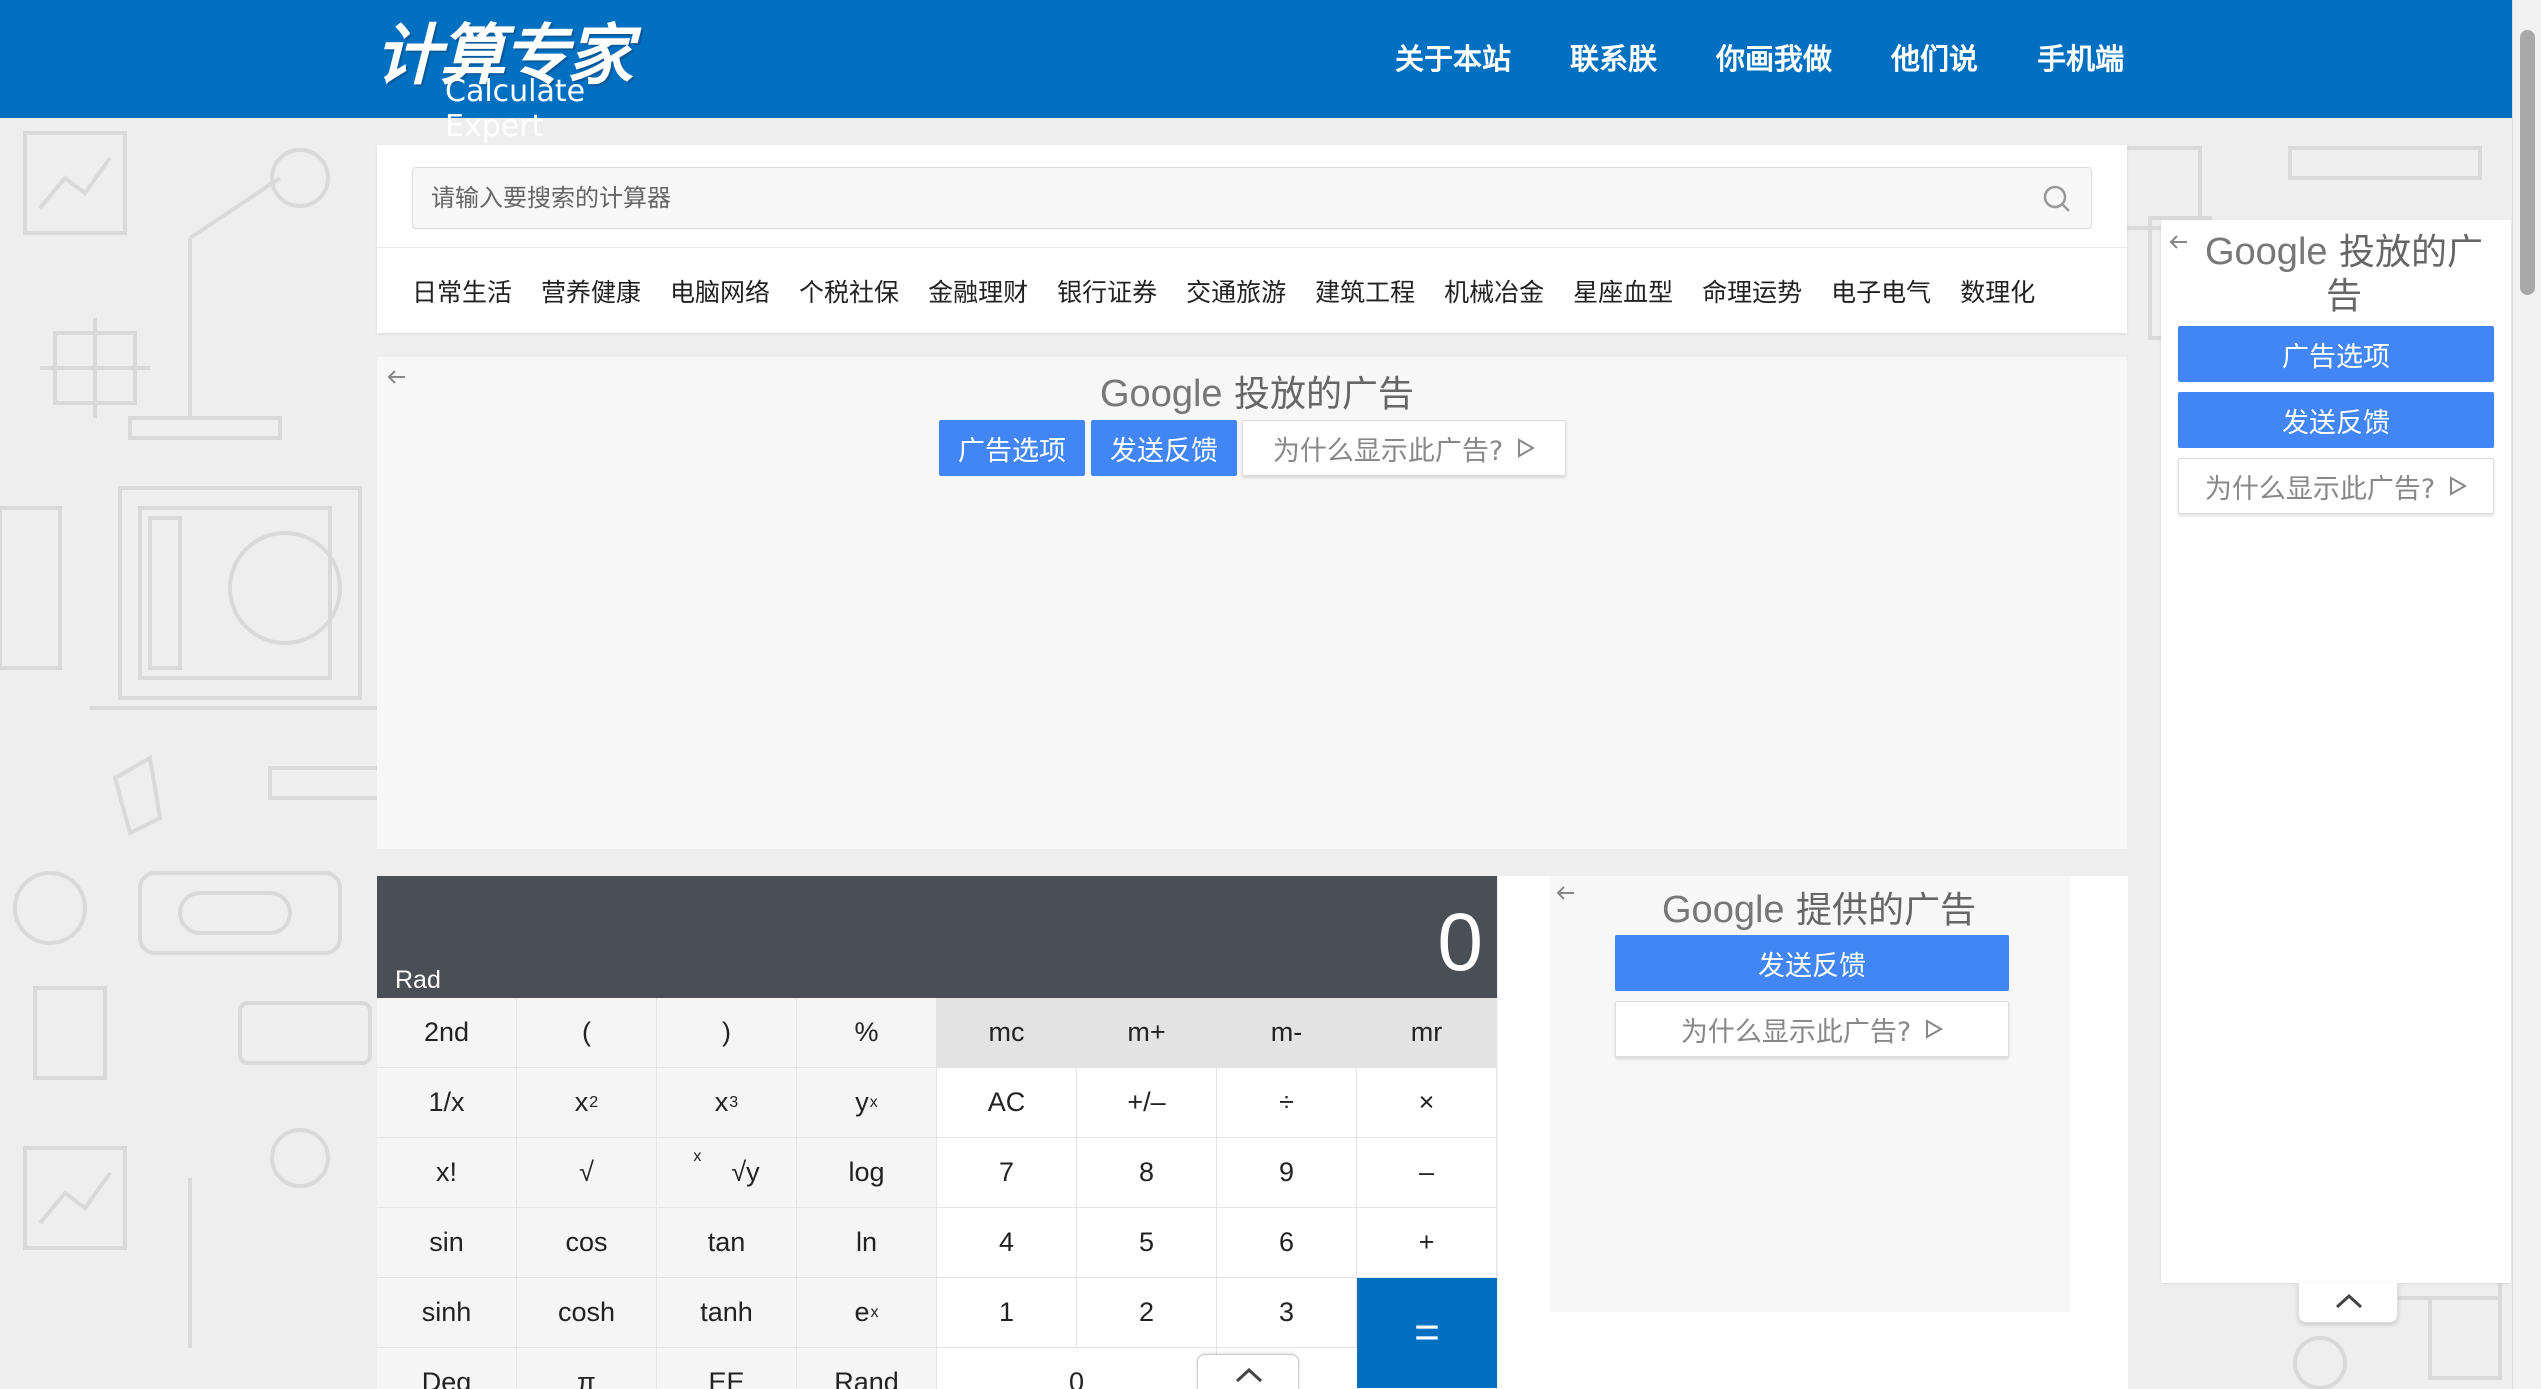  Describe the element at coordinates (525, 73) in the screenshot. I see `site-logo: 计算专家 Calculate Expert` at that location.